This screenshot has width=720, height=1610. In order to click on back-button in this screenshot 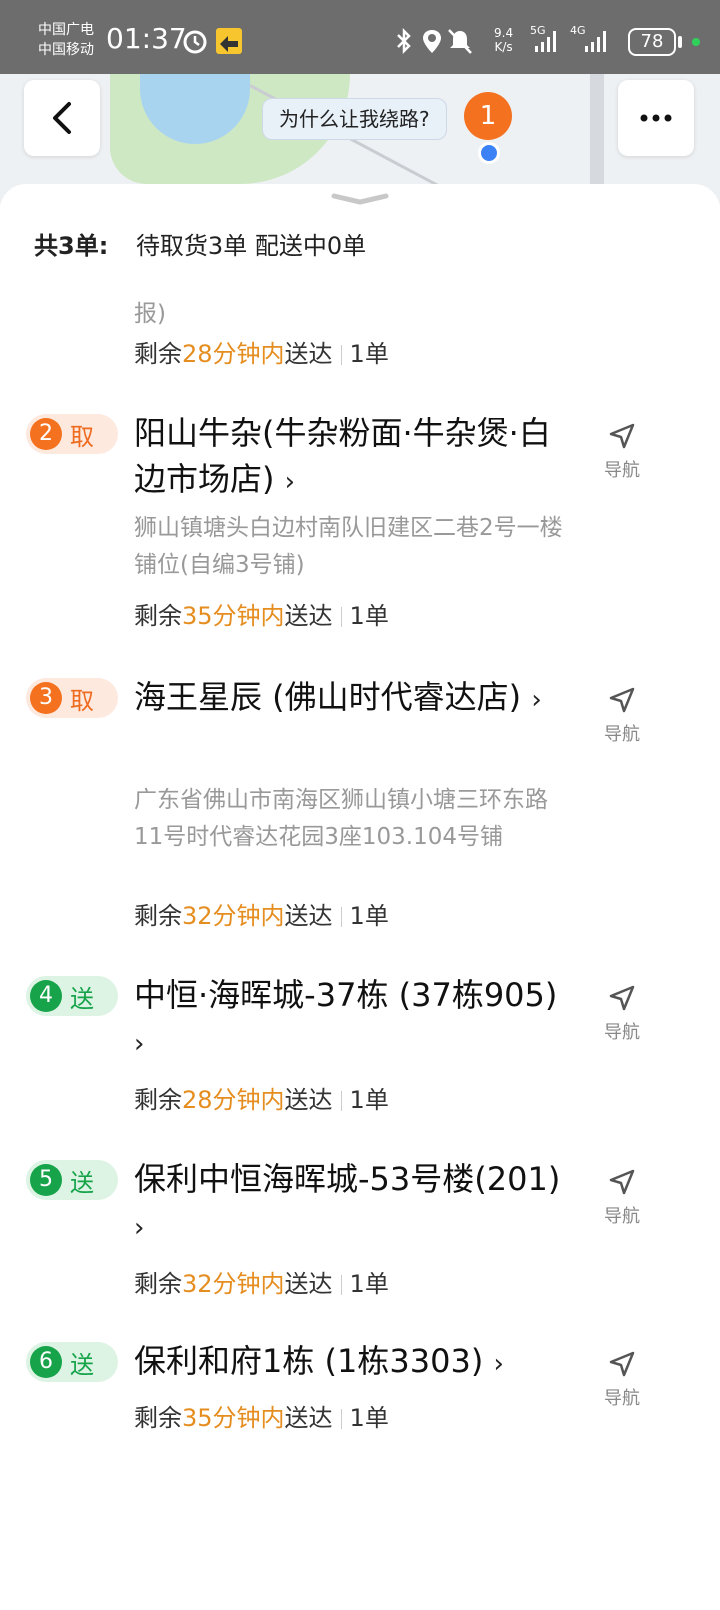, I will do `click(62, 118)`.